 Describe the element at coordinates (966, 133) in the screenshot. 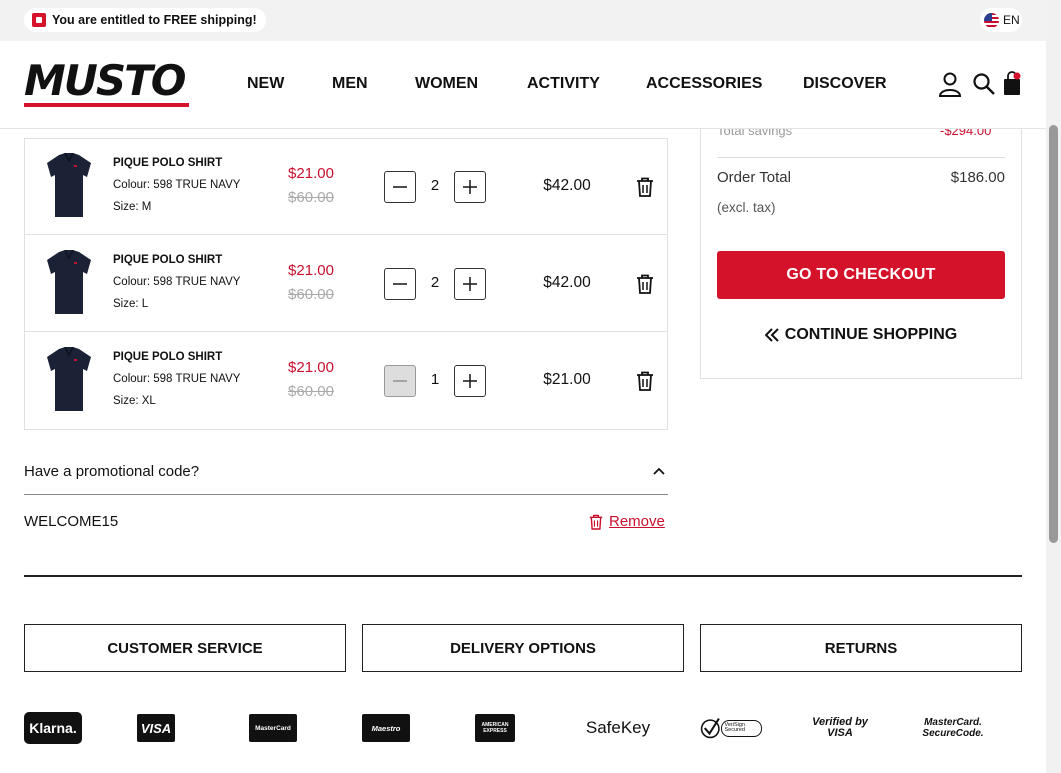

I see `total-savings-value: -$294.00` at that location.